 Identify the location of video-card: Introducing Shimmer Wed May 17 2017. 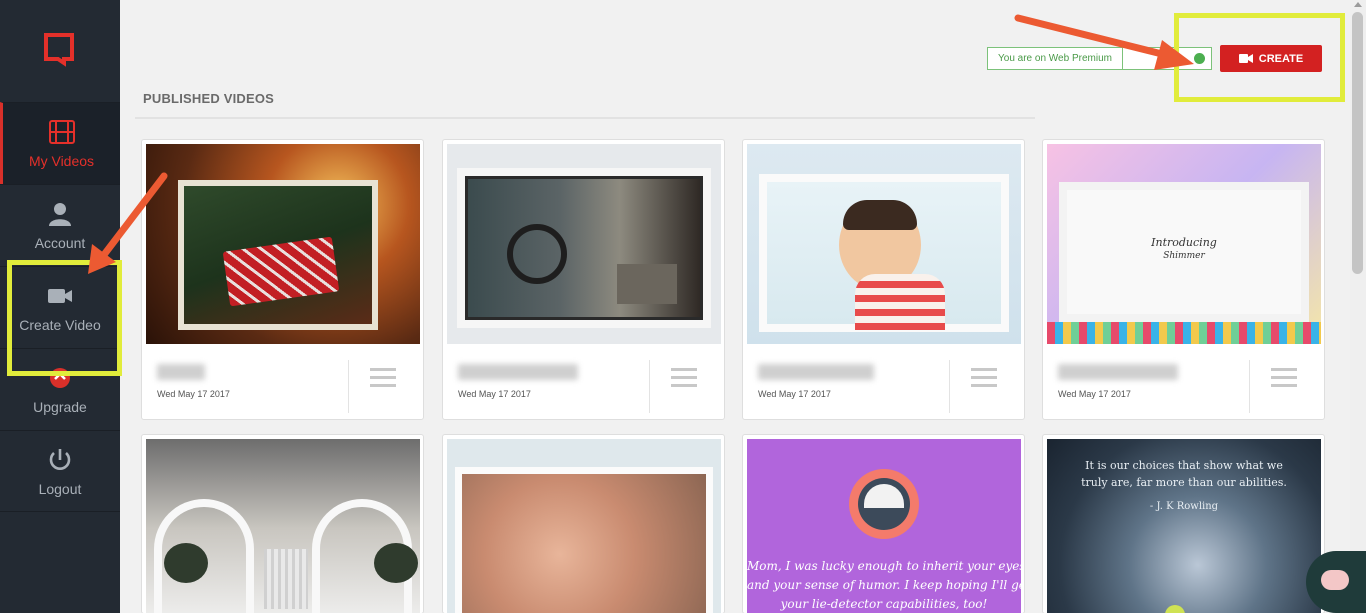
(1183, 279).